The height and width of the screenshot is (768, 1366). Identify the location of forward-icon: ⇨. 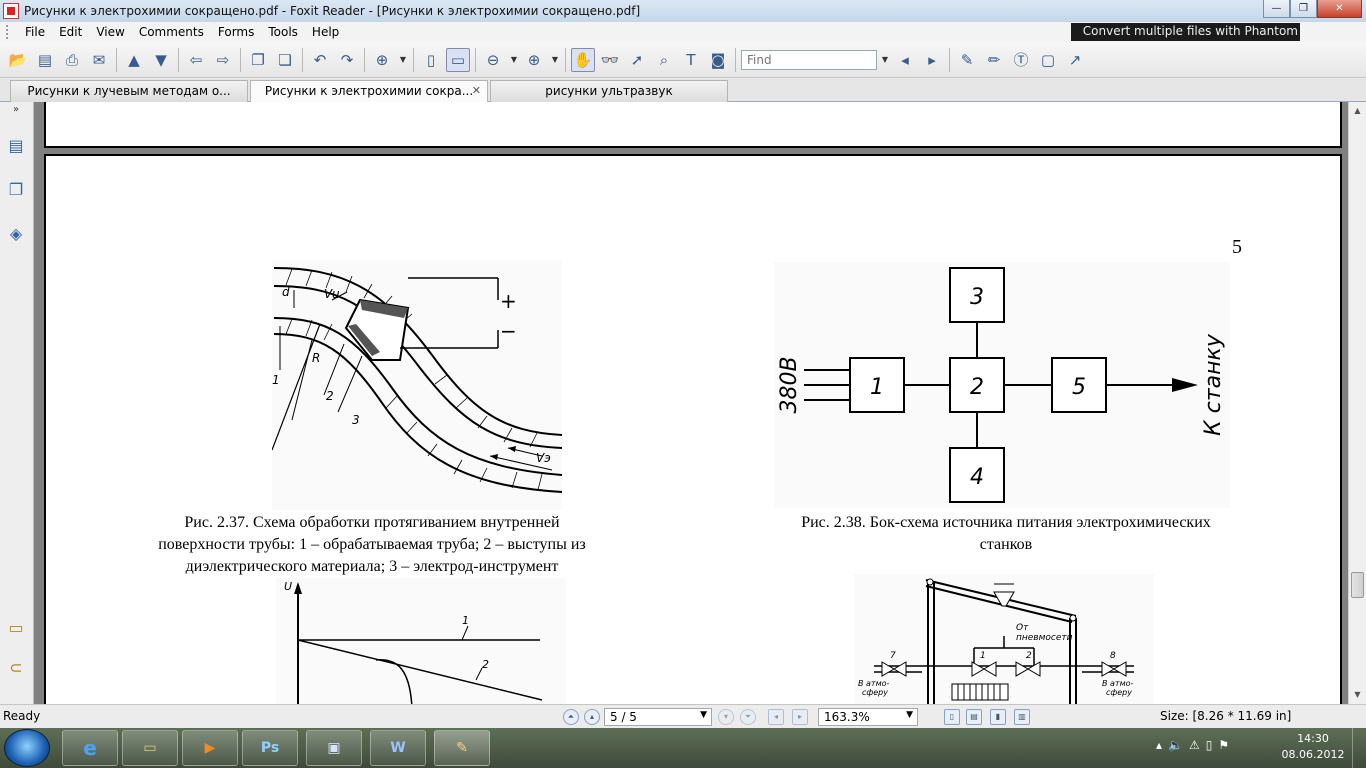
(223, 60).